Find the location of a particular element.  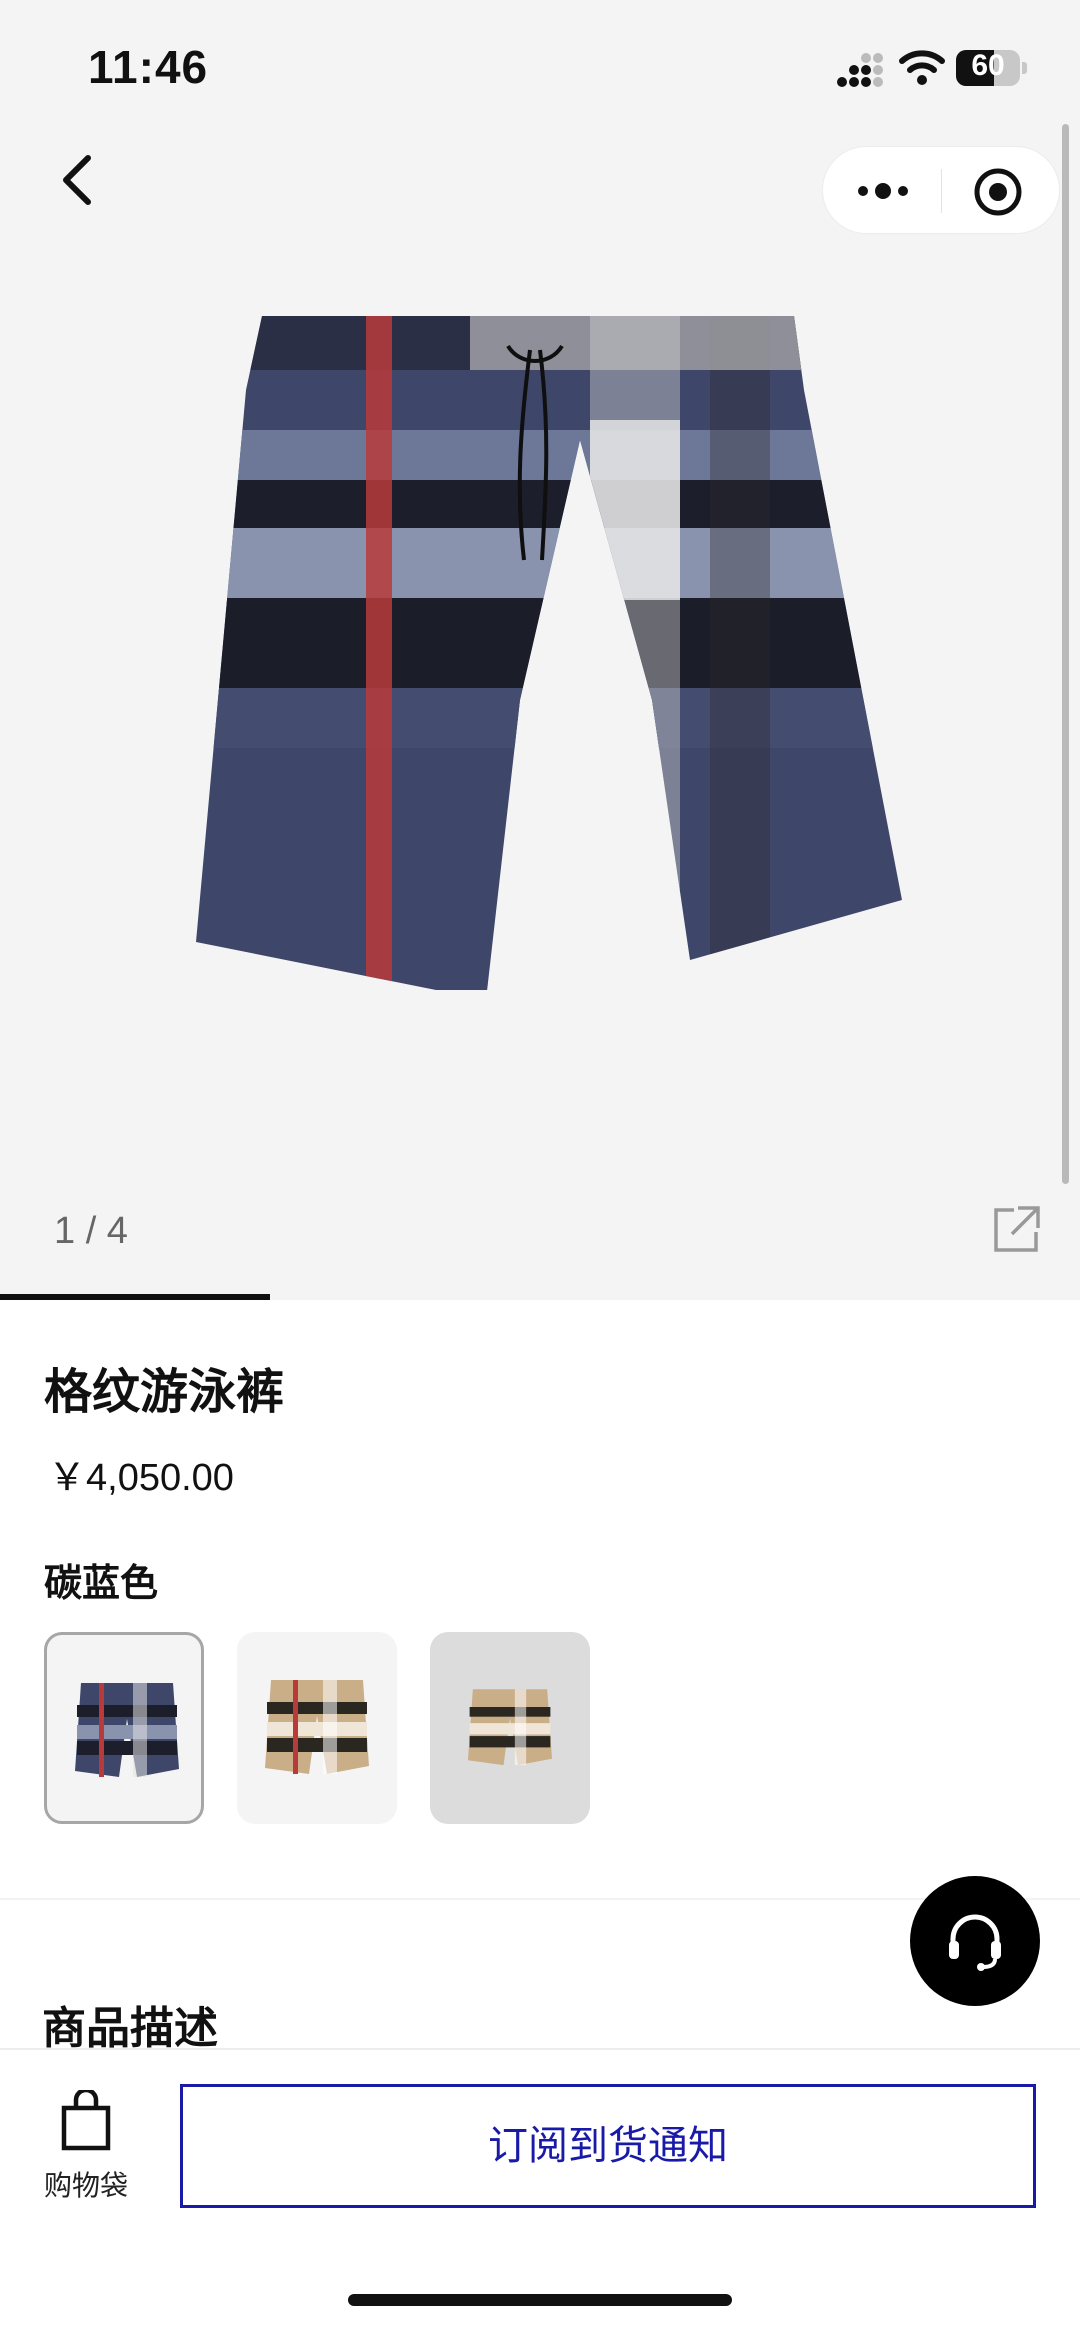

shopping-bag-icon is located at coordinates (86, 2120).